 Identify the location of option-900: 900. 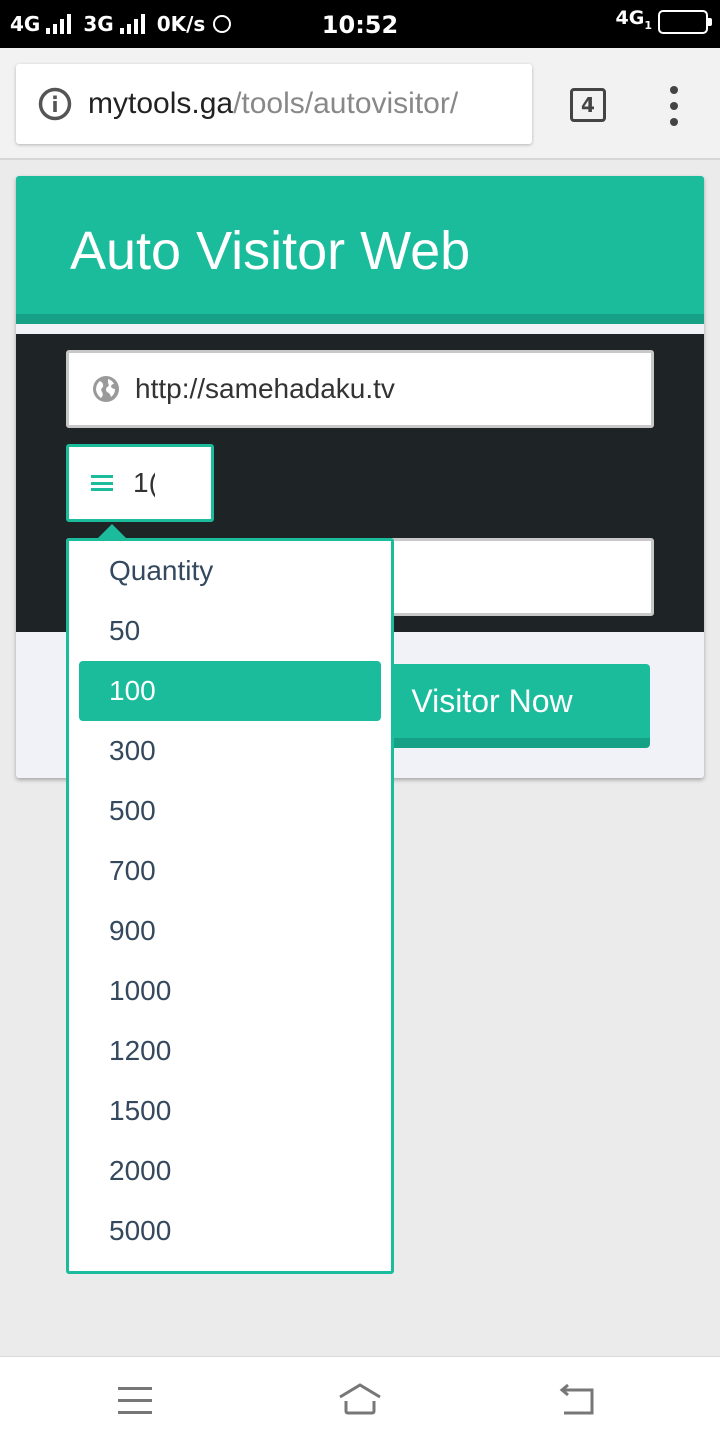
(230, 931).